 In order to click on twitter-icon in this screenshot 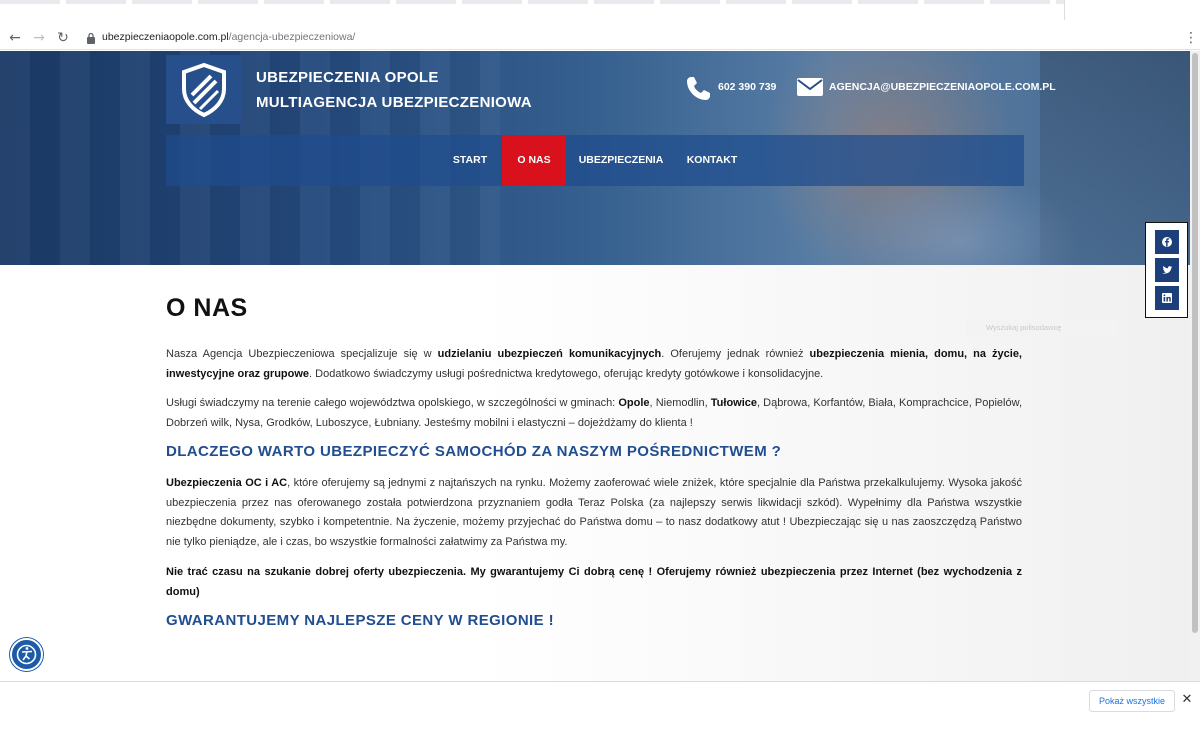, I will do `click(1167, 270)`.